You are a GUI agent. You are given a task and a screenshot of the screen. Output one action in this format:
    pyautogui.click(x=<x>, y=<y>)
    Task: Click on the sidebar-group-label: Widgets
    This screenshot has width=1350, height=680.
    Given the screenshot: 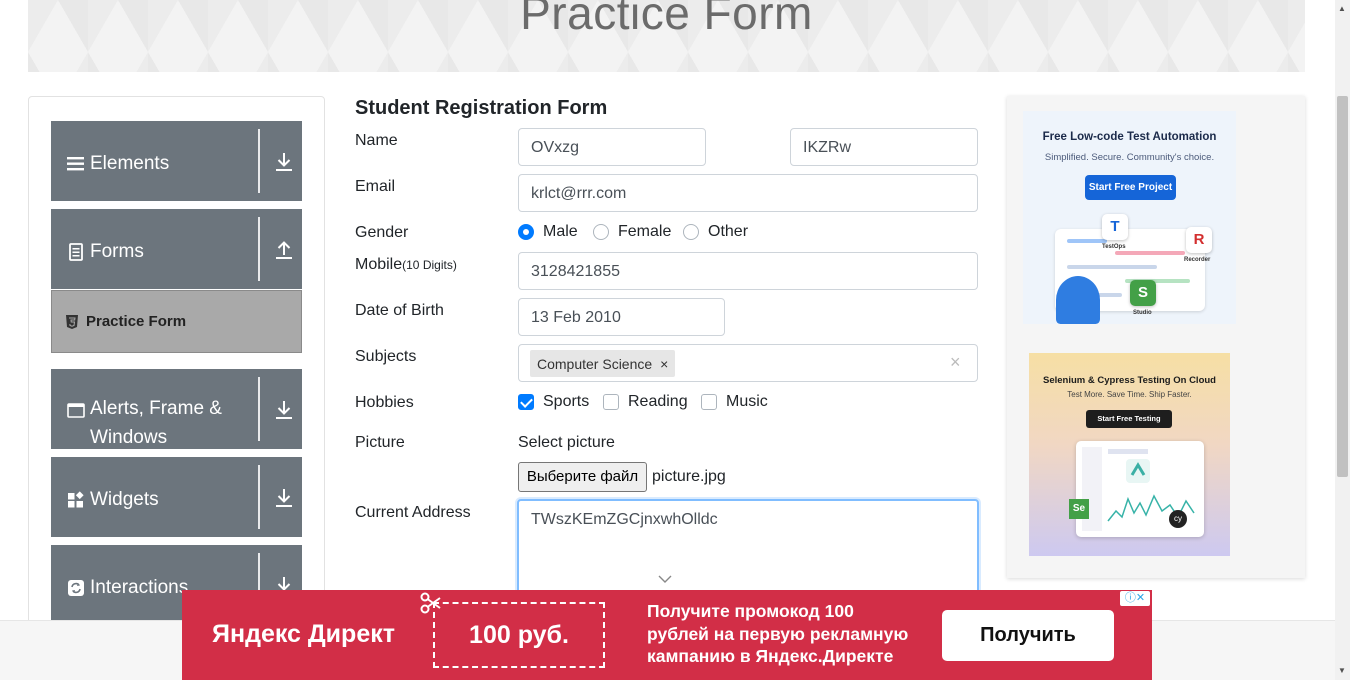 What is the action you would take?
    pyautogui.click(x=124, y=499)
    